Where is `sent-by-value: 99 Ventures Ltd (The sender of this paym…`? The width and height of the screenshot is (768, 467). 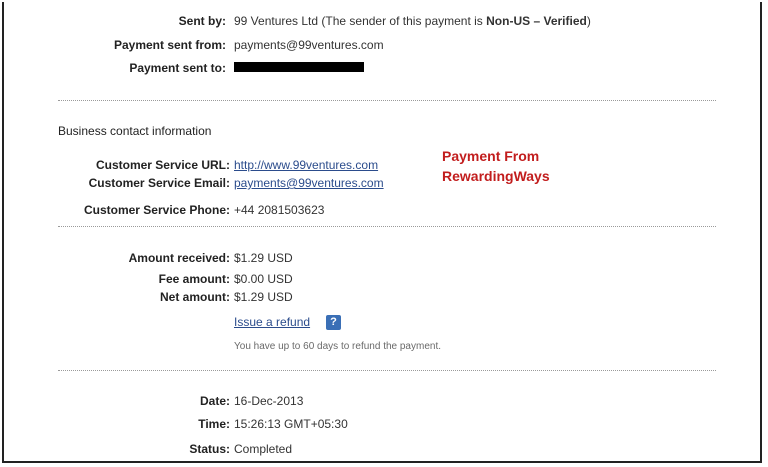 sent-by-value: 99 Ventures Ltd (The sender of this paym… is located at coordinates (412, 21).